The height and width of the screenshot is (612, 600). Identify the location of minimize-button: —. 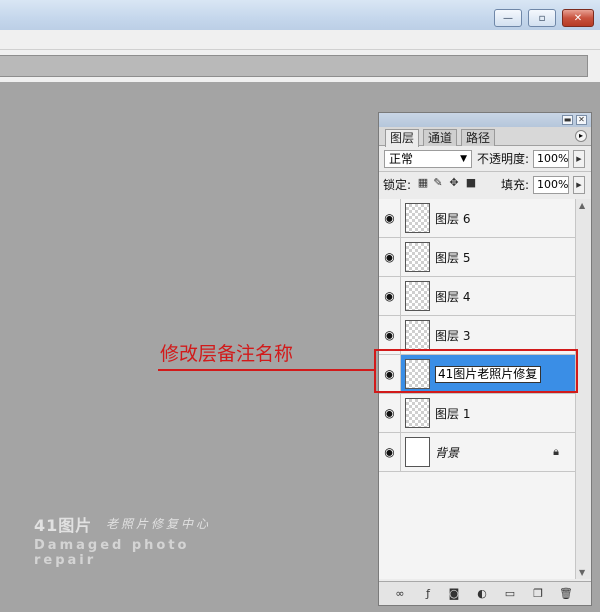
(508, 18).